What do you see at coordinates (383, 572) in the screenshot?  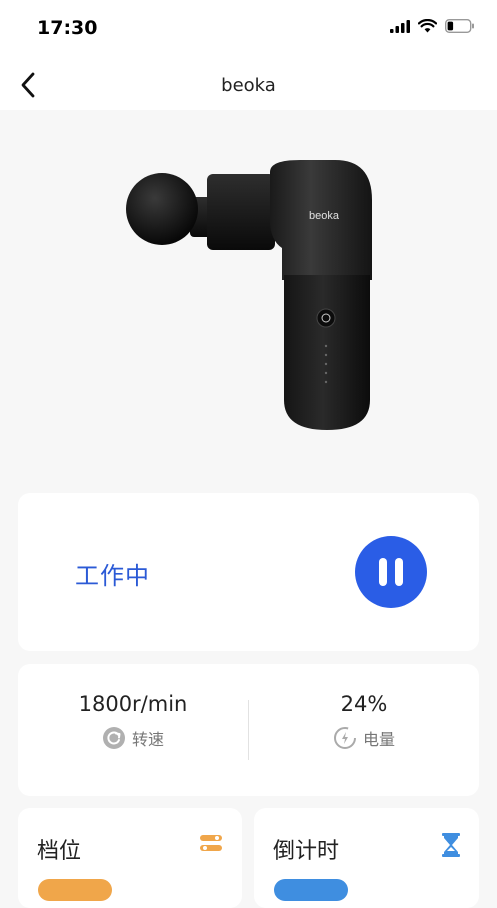 I see `pause-icon` at bounding box center [383, 572].